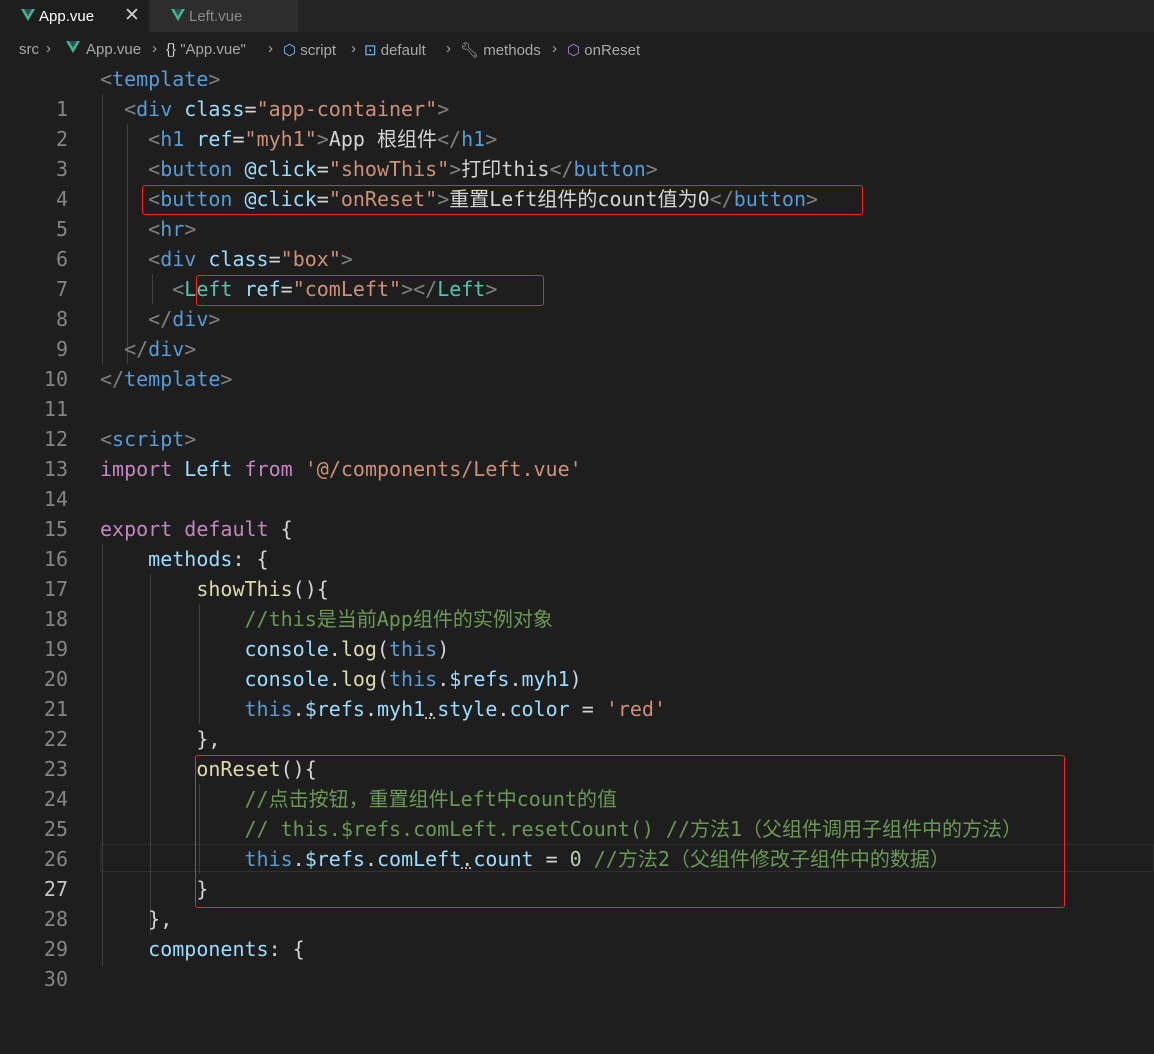  What do you see at coordinates (577, 362) in the screenshot?
I see `code-line: 10 </div>` at bounding box center [577, 362].